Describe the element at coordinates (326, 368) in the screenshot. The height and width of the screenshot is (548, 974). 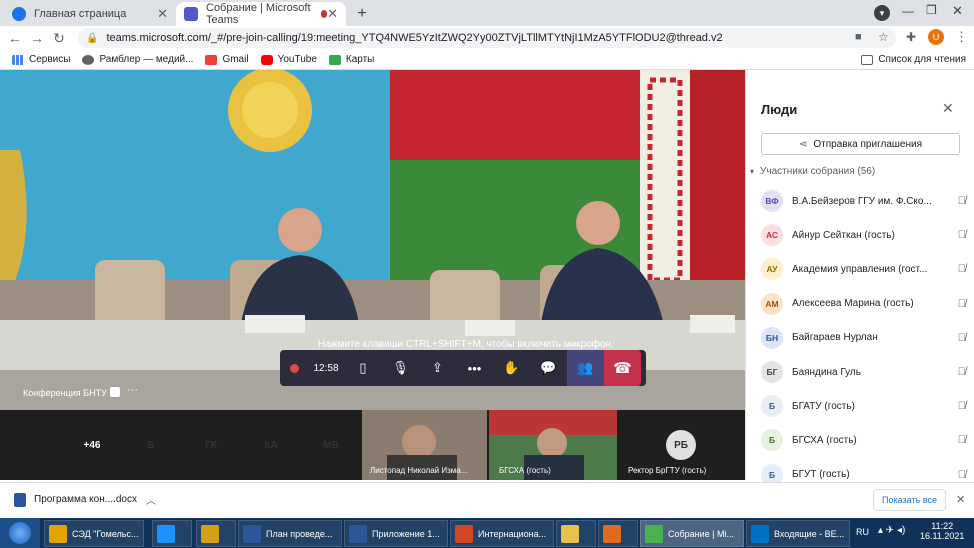
I see `call-timer: 12:58` at that location.